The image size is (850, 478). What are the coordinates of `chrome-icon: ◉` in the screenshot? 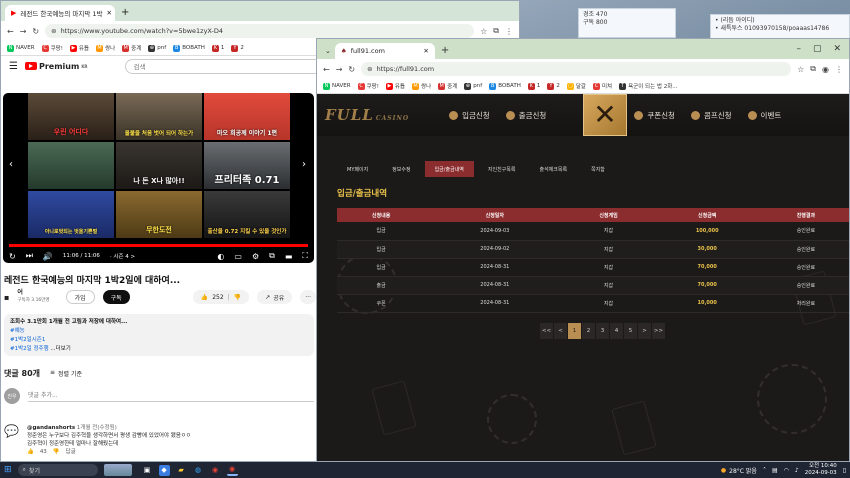 It's located at (215, 470).